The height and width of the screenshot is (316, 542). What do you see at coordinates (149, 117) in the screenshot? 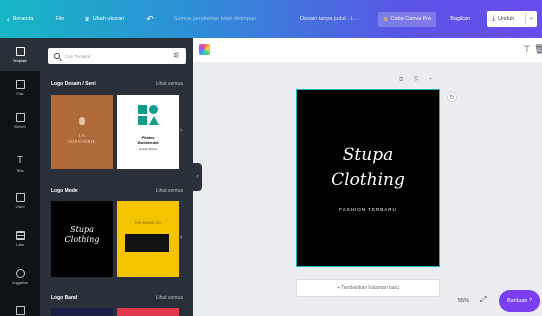
I see `geometric-shapes-icon` at bounding box center [149, 117].